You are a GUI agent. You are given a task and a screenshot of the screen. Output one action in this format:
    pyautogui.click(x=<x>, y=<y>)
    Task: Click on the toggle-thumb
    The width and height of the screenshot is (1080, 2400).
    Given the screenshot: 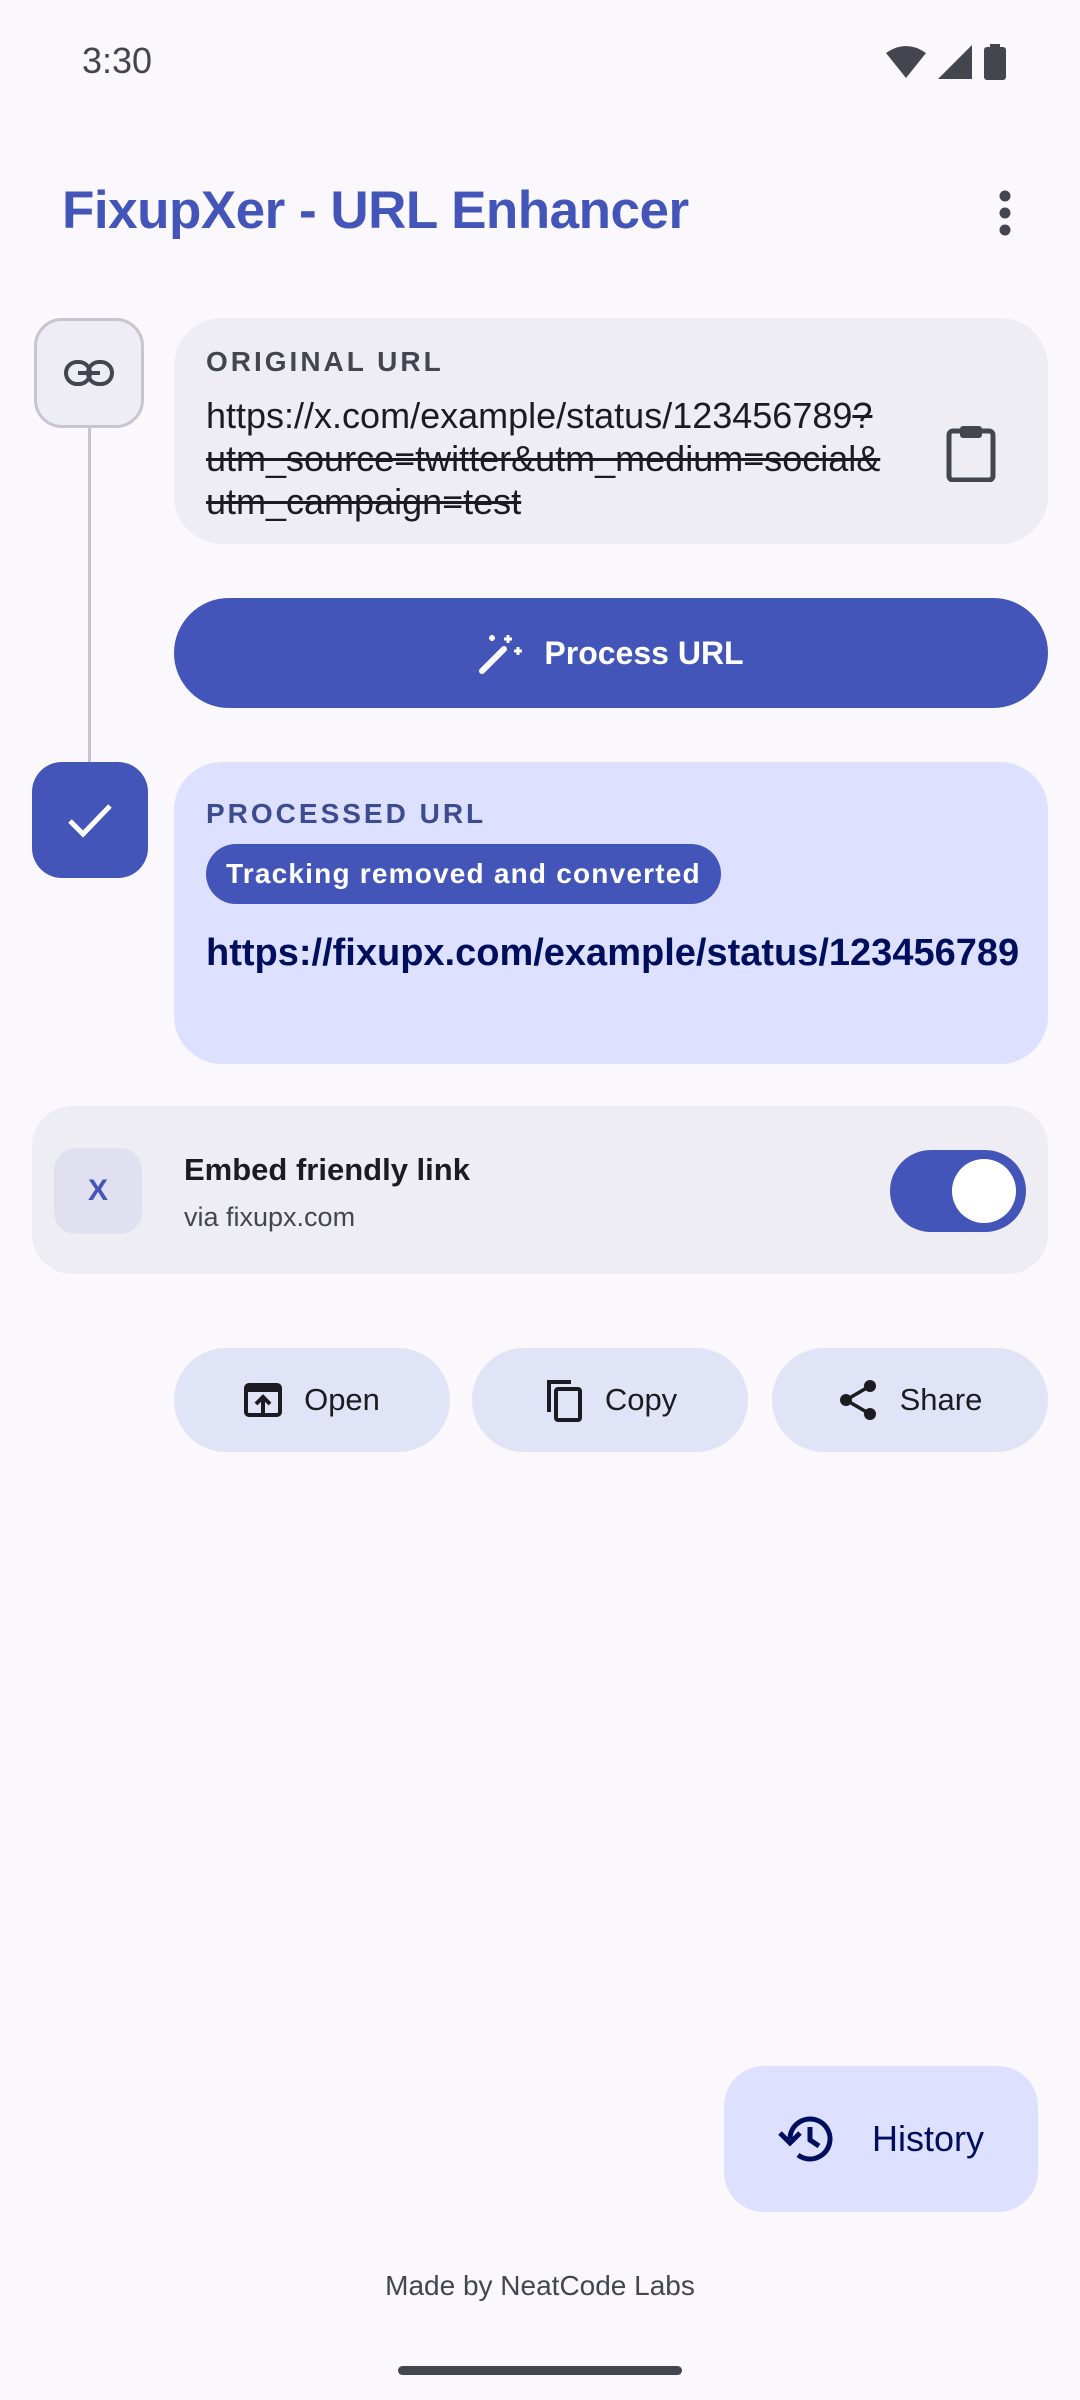 What is the action you would take?
    pyautogui.click(x=984, y=1191)
    